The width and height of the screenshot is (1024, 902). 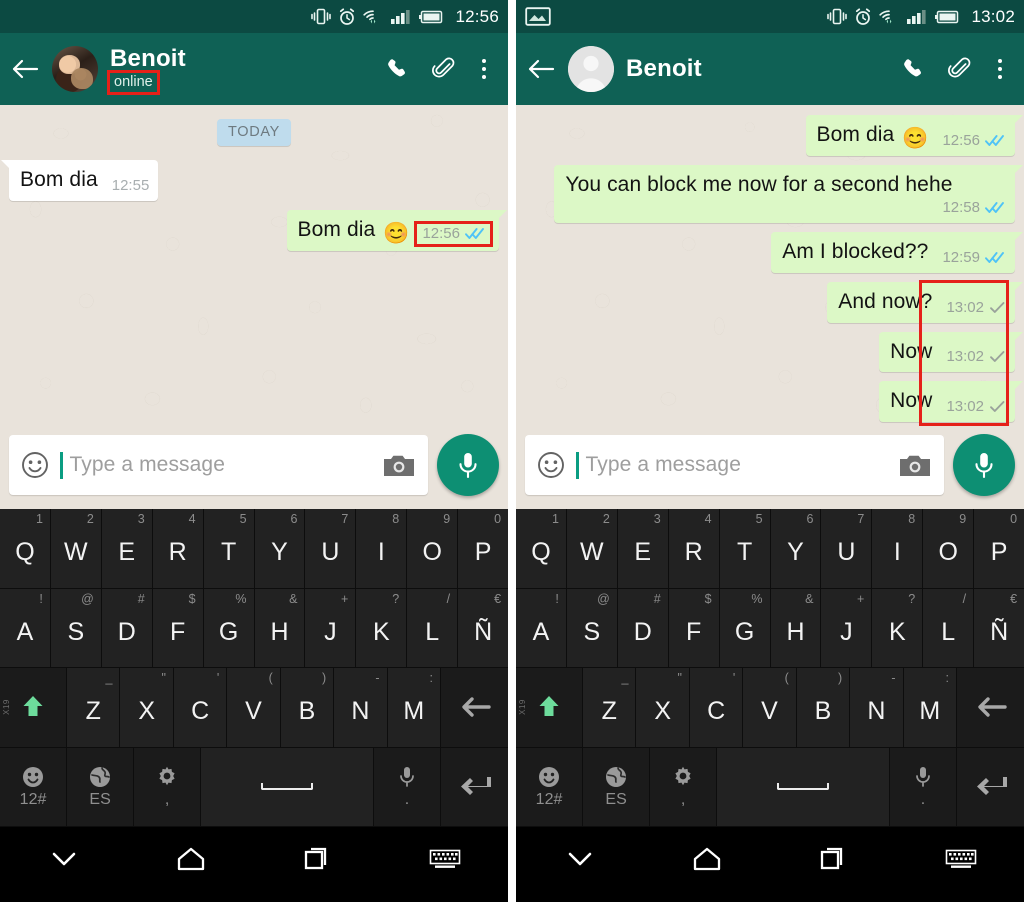 What do you see at coordinates (35, 465) in the screenshot?
I see `smiley-icon` at bounding box center [35, 465].